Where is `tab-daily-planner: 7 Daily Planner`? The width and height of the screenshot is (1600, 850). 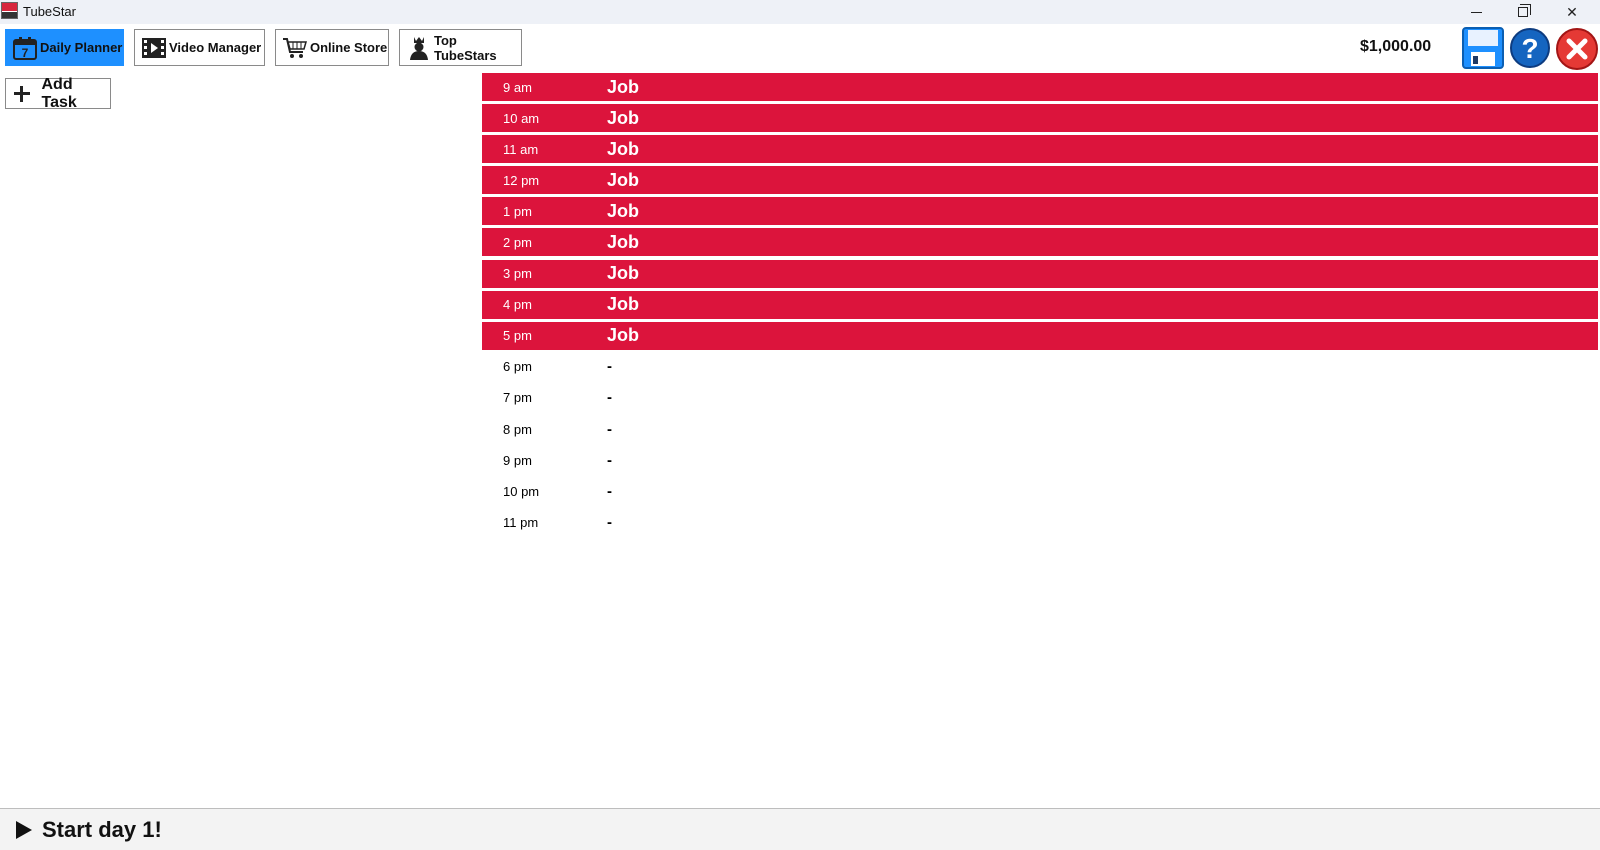
tab-daily-planner: 7 Daily Planner is located at coordinates (64, 47).